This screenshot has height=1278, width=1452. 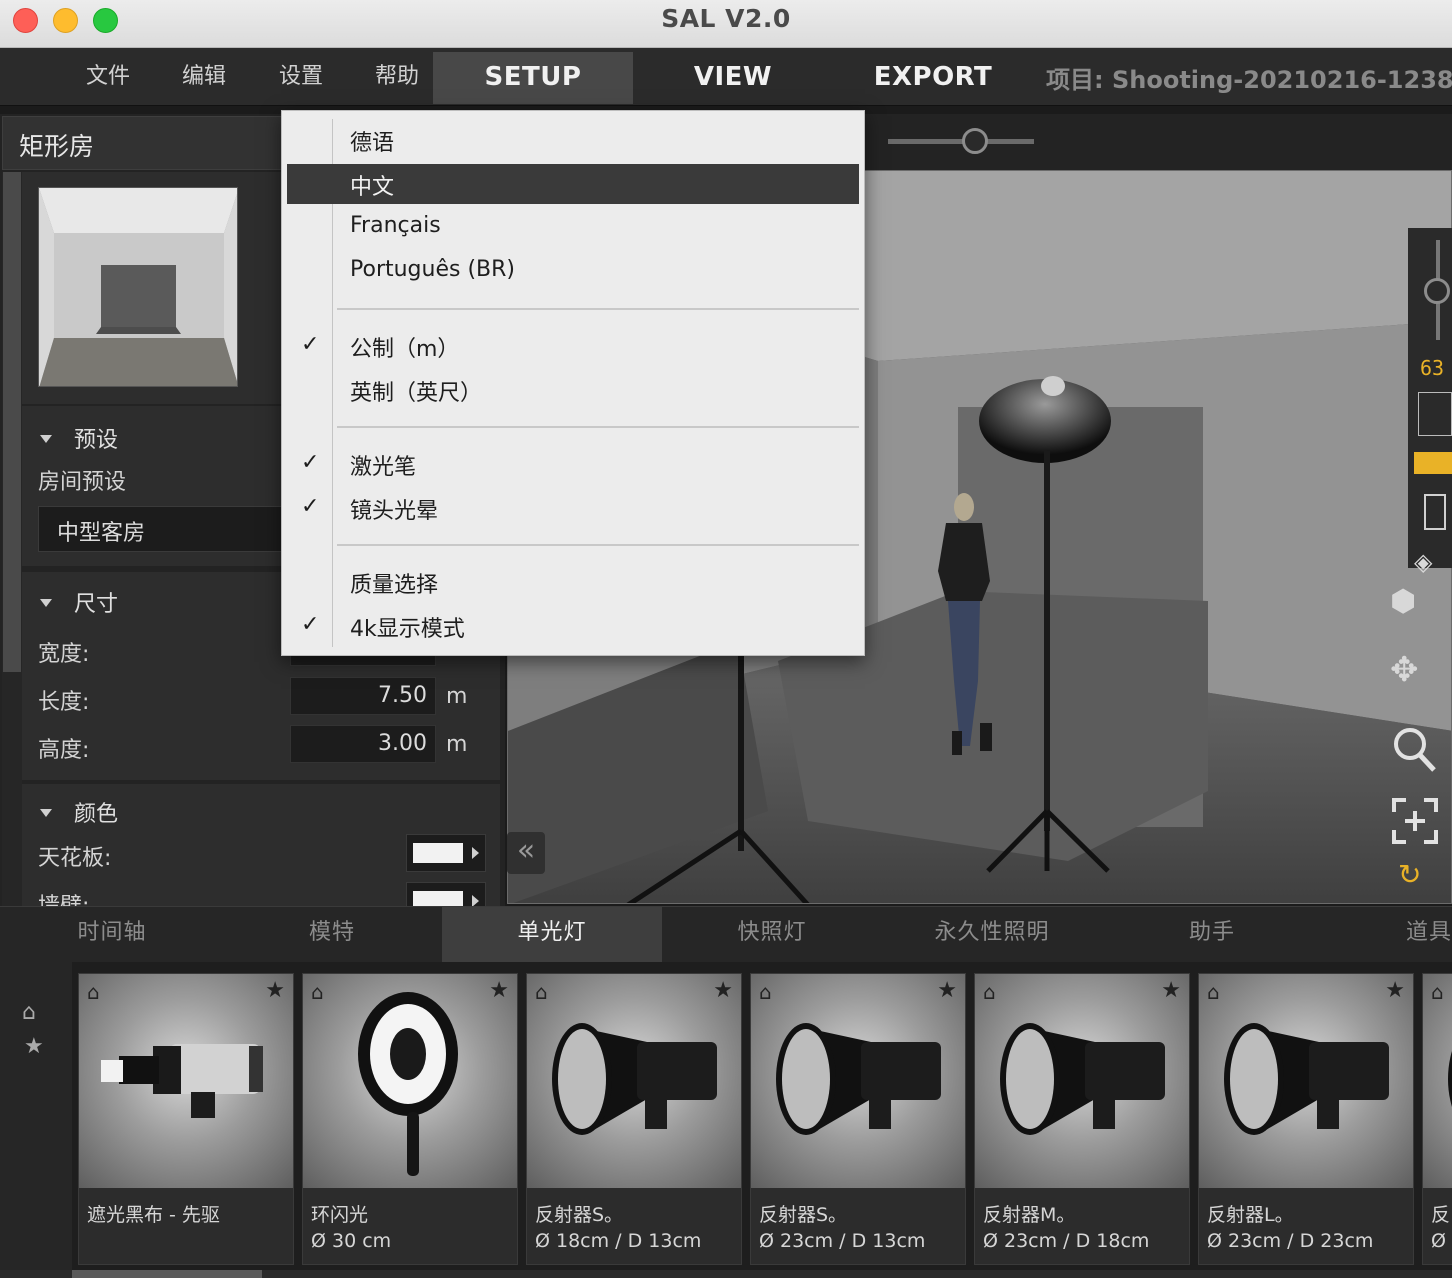 I want to click on room-thumbnail-image, so click(x=138, y=287).